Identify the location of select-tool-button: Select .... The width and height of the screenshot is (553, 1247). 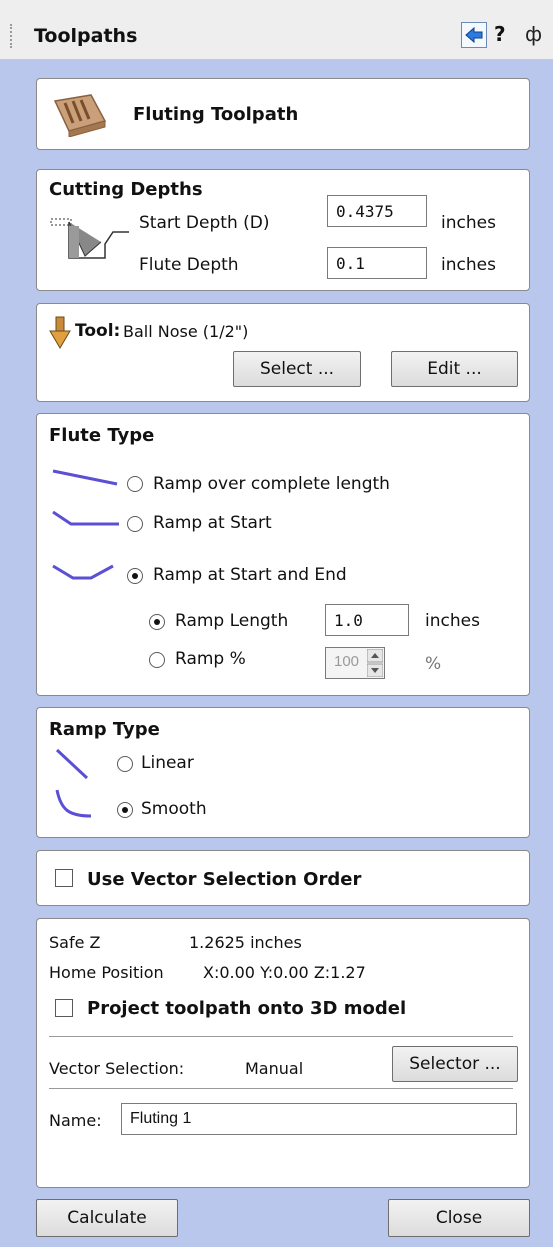
(297, 369).